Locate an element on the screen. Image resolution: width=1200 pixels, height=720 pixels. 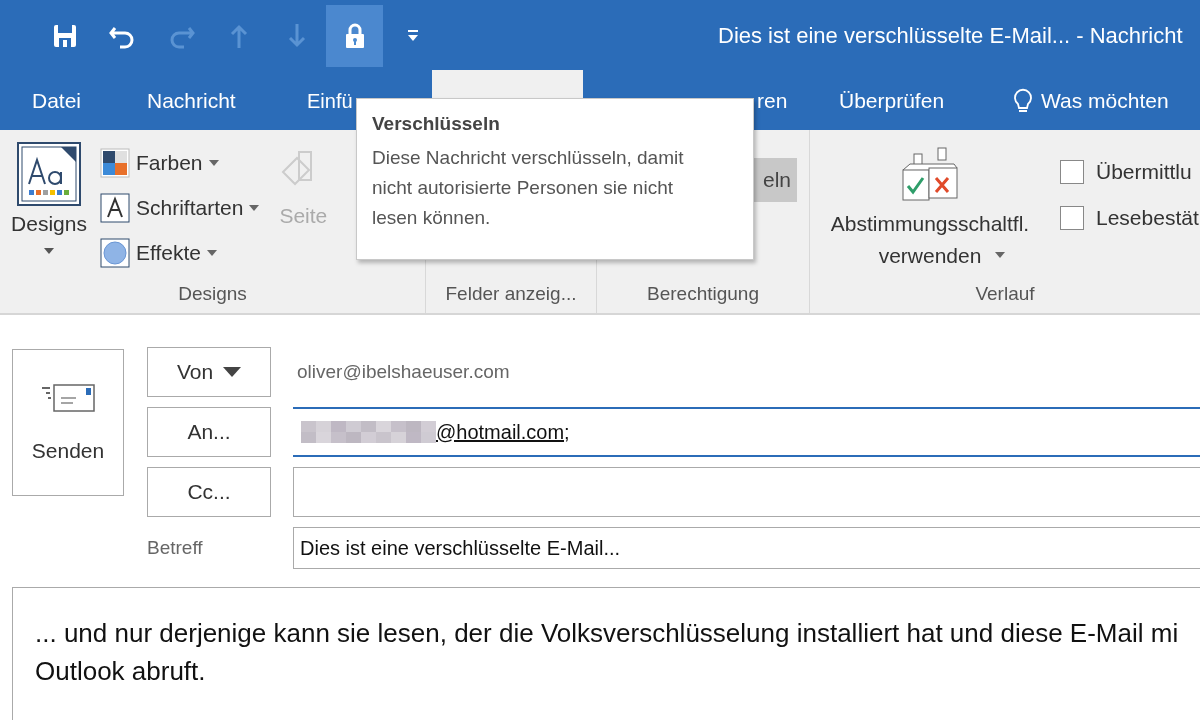
sender-address: oliver@ibelshaeuser.com is located at coordinates (404, 372).